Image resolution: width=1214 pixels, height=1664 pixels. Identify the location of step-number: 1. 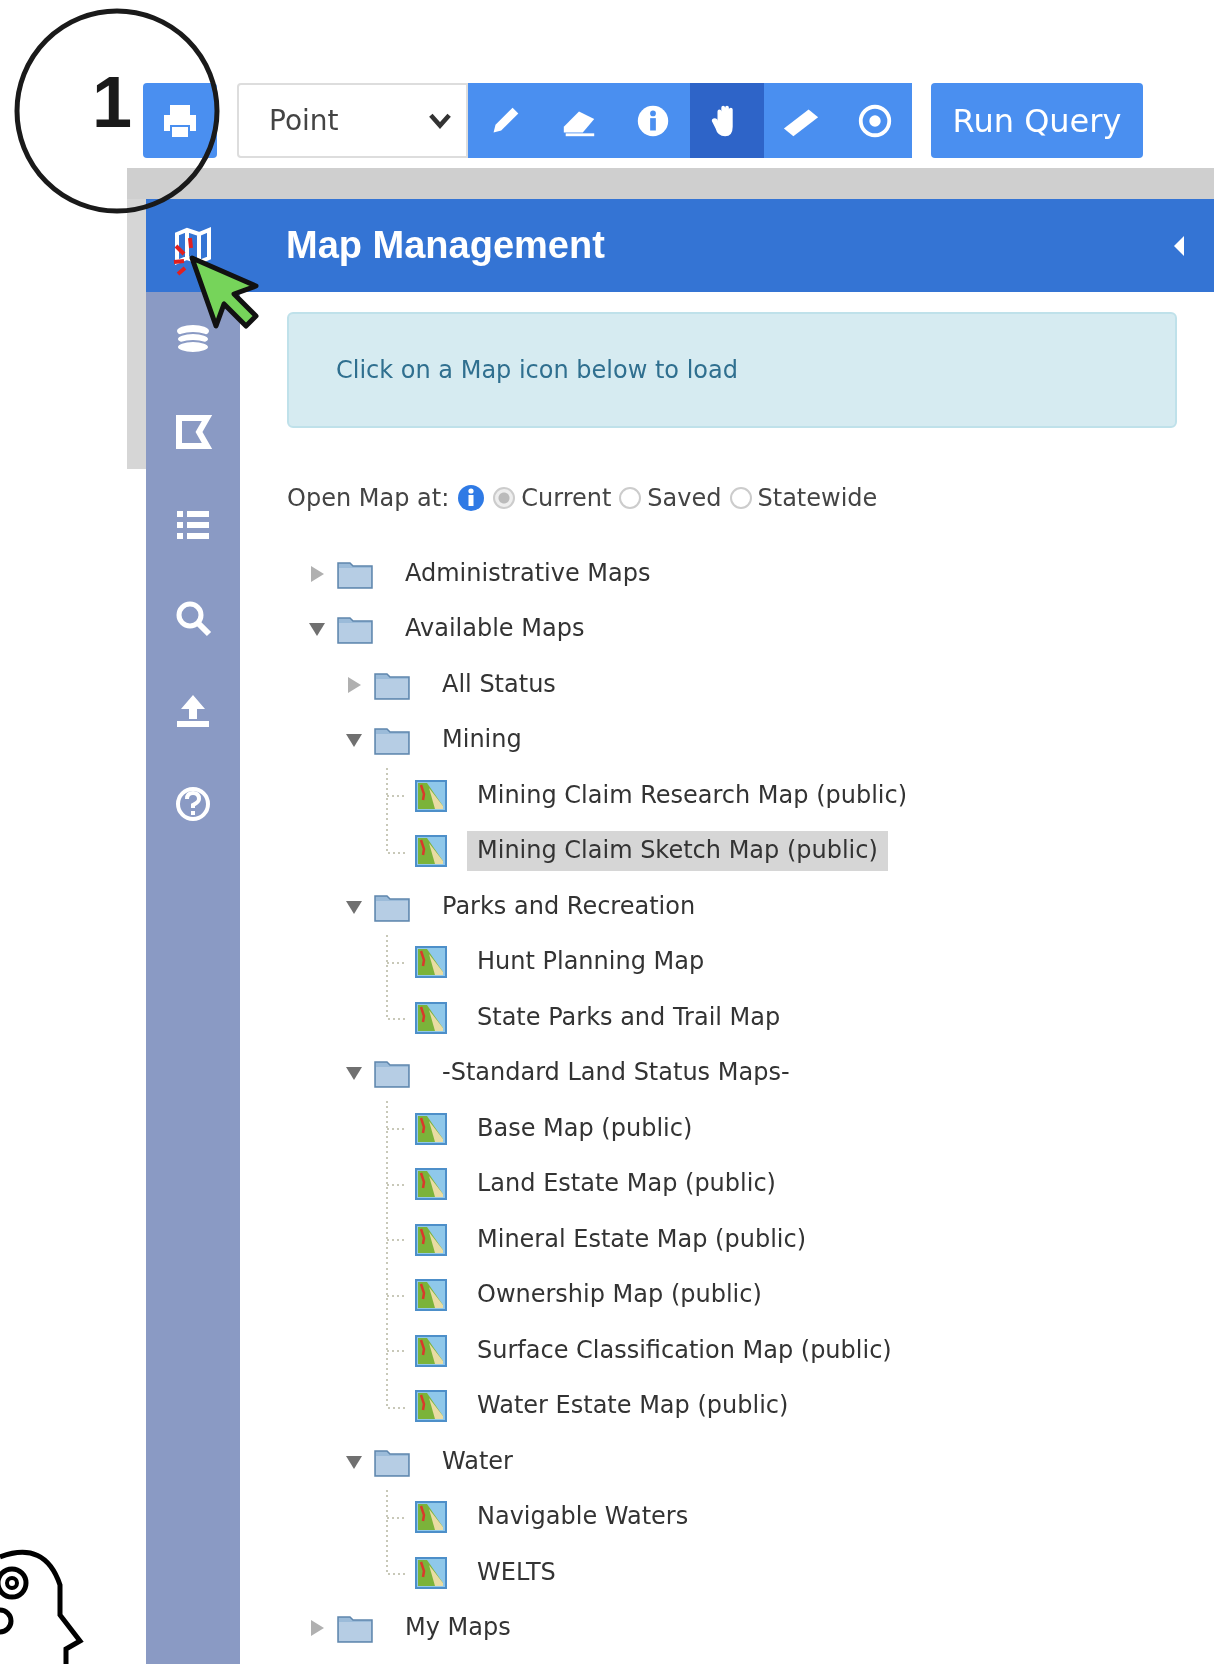
(112, 102).